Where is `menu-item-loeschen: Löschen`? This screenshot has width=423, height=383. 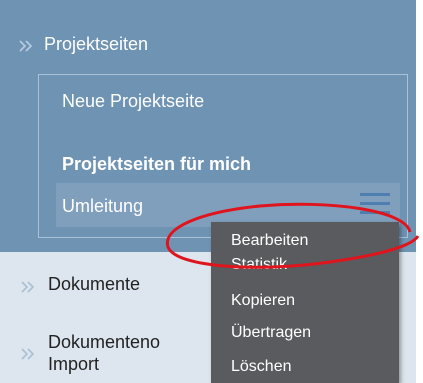
menu-item-loeschen: Löschen is located at coordinates (261, 367).